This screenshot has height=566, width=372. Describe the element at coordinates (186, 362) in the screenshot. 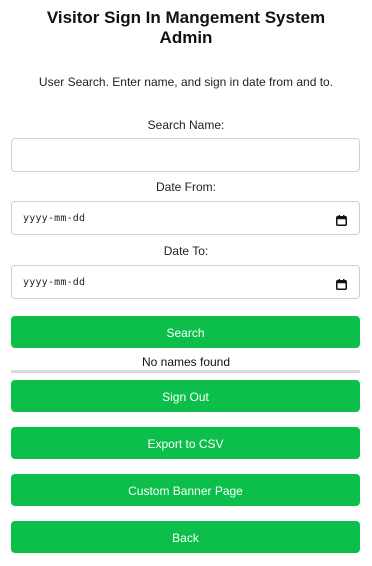

I see `no-results-message: No names found` at that location.